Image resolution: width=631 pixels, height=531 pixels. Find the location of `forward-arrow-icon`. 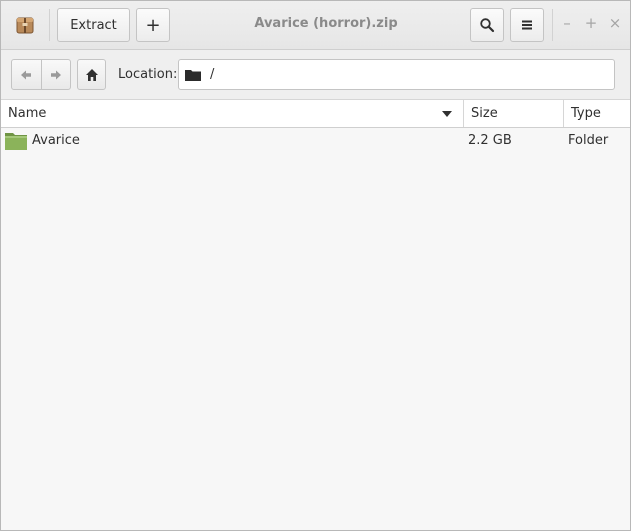

forward-arrow-icon is located at coordinates (55, 74).